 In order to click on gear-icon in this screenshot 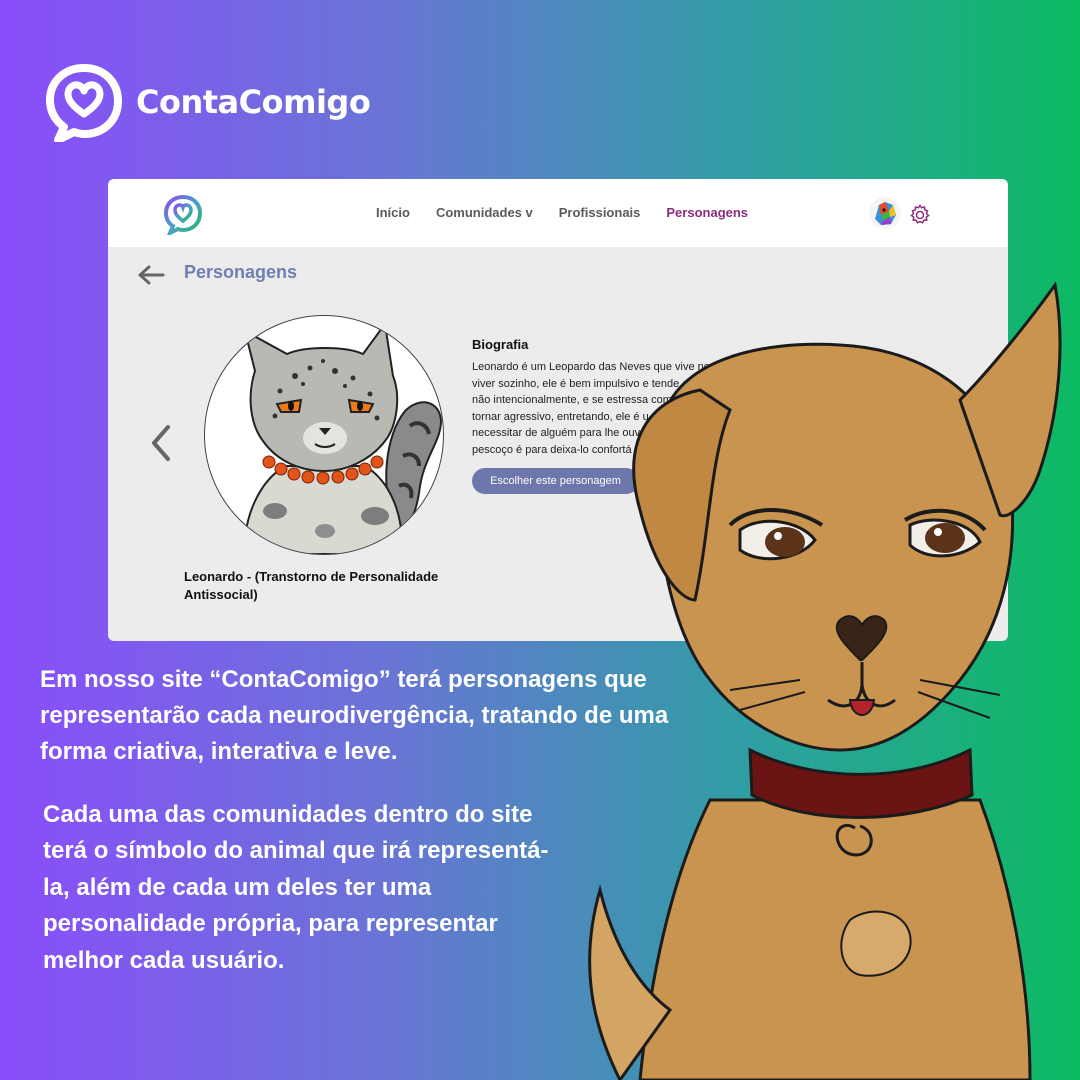, I will do `click(920, 215)`.